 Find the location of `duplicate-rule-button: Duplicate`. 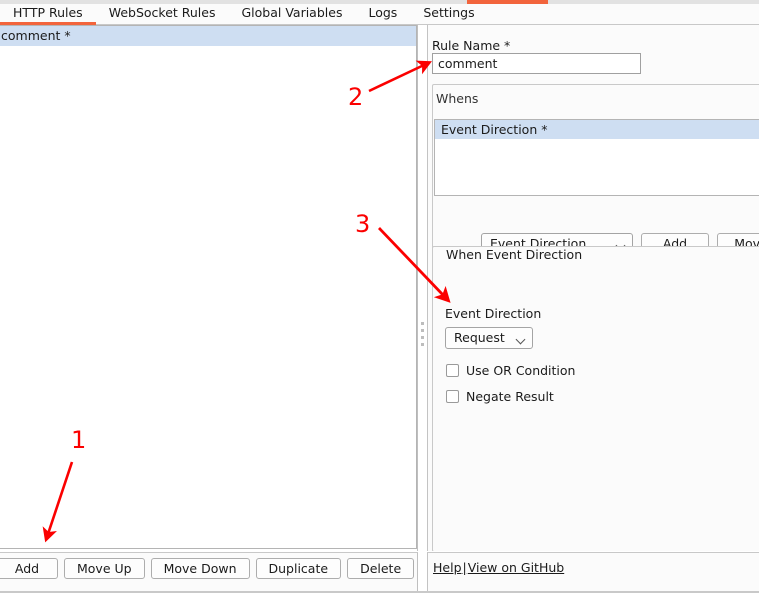

duplicate-rule-button: Duplicate is located at coordinates (298, 568).